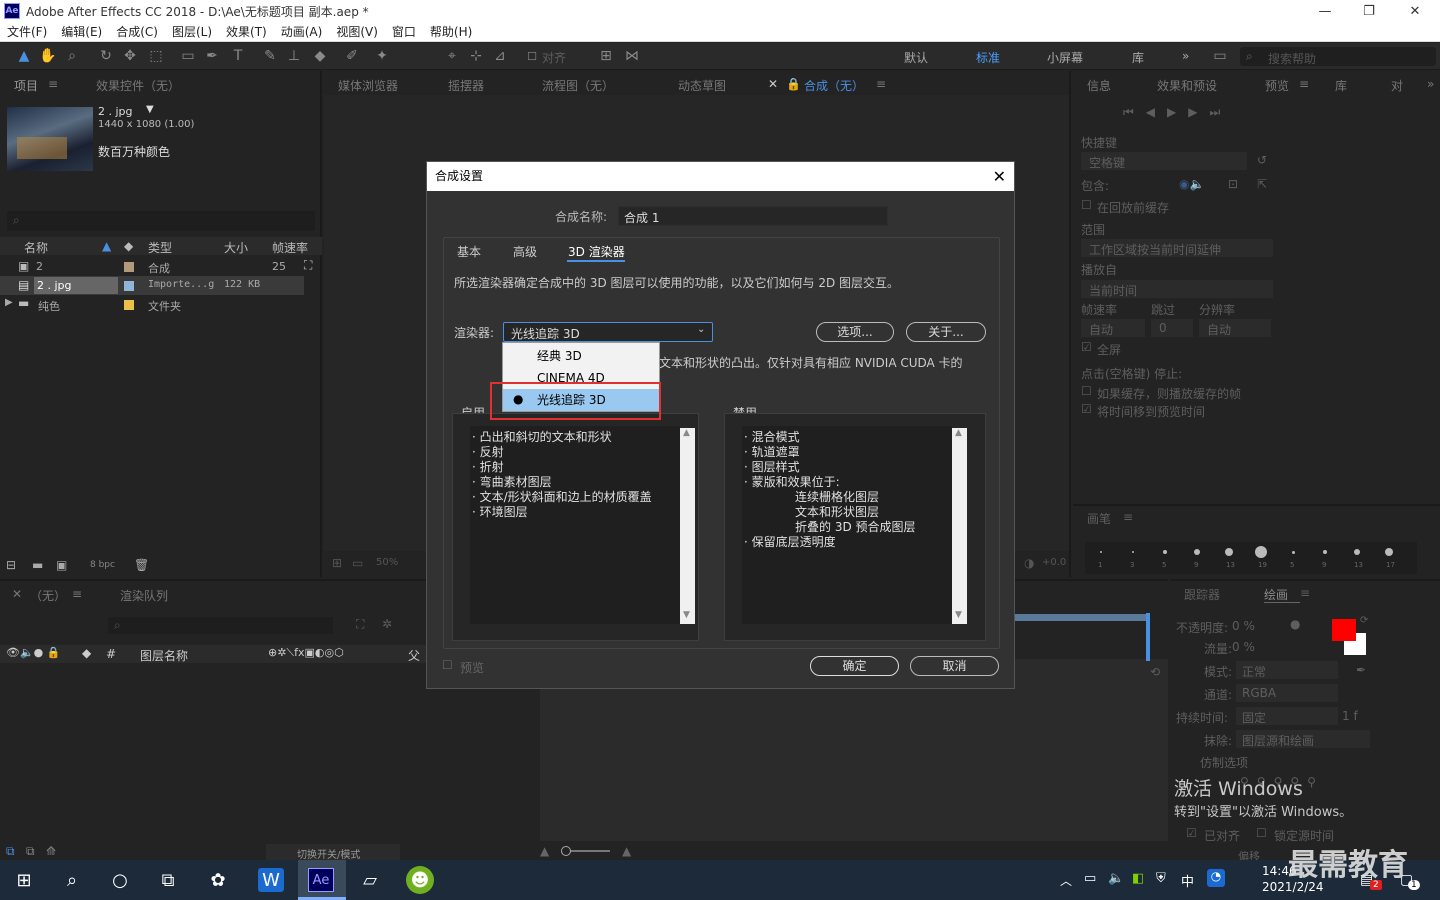 This screenshot has height=900, width=1440. I want to click on comp-button-icon: ⟲, so click(1155, 672).